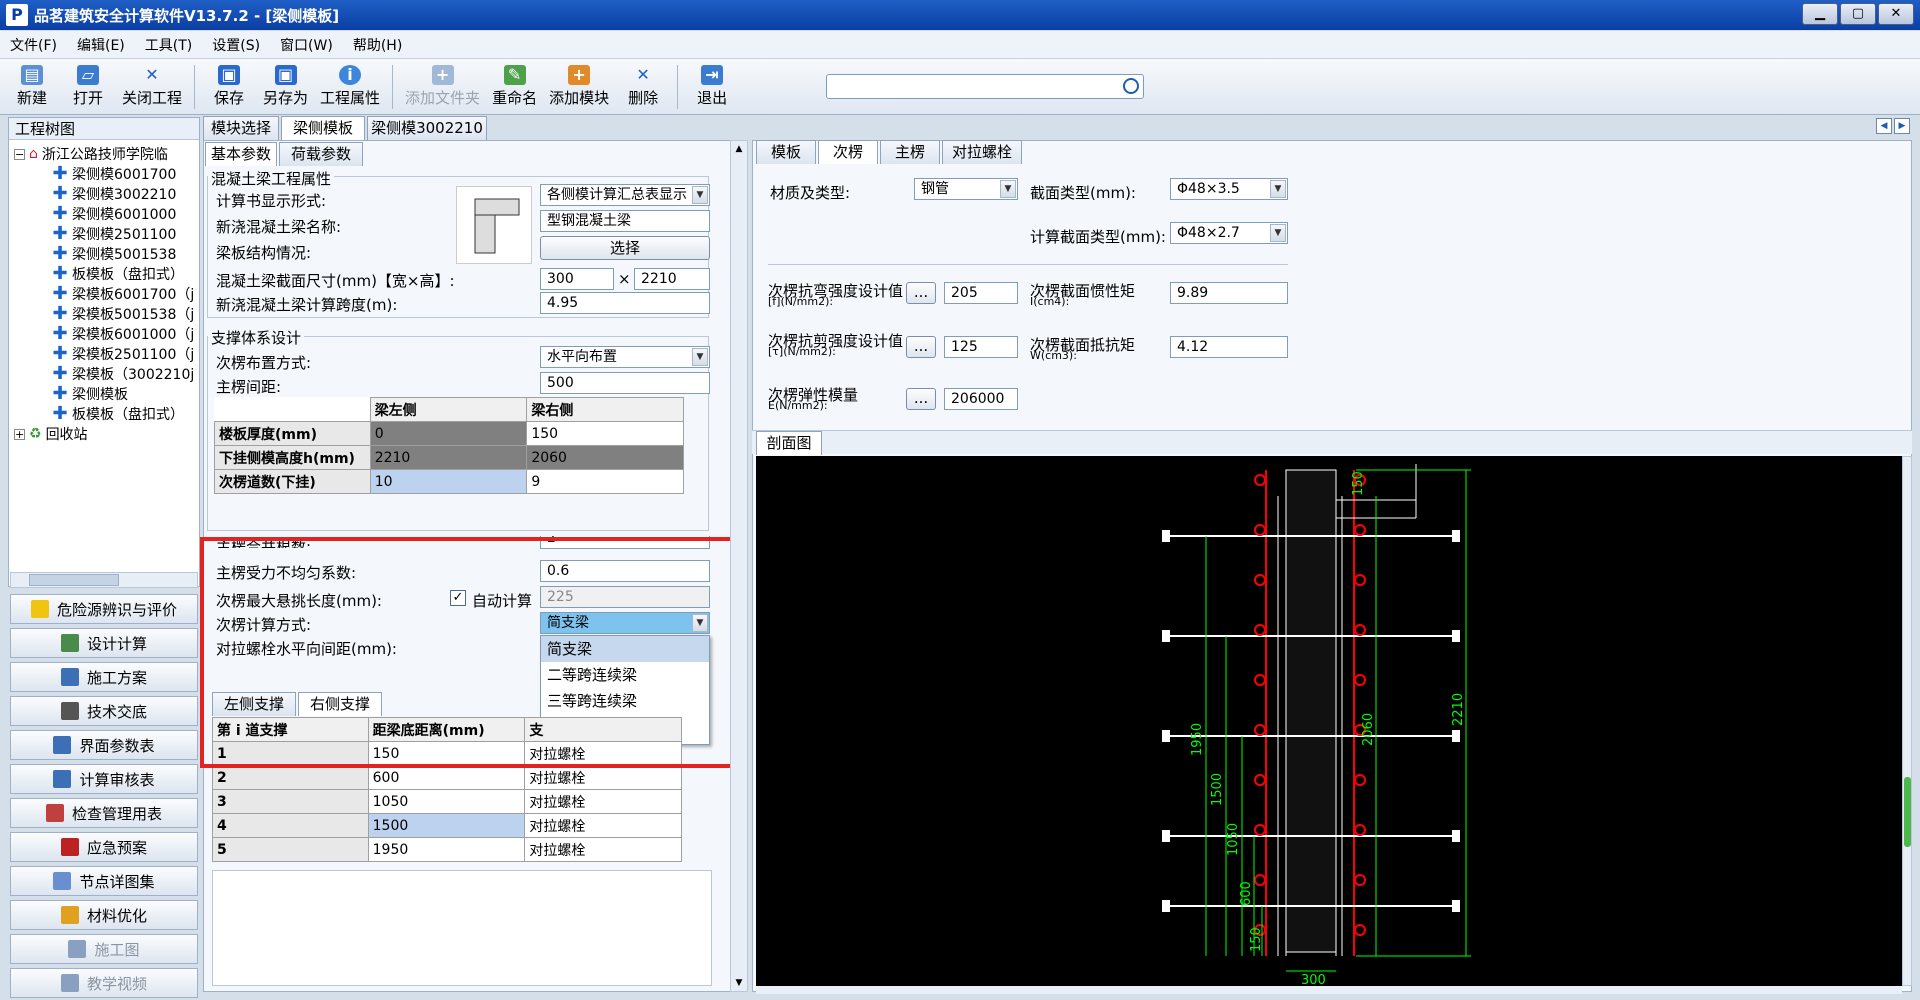  What do you see at coordinates (90, 394) in the screenshot?
I see `tree-item: ✚ 梁侧模板` at bounding box center [90, 394].